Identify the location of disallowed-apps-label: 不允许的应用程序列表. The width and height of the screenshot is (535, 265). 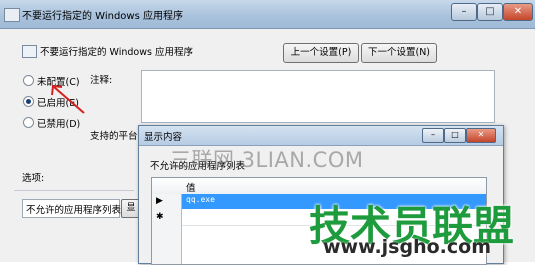
(74, 210).